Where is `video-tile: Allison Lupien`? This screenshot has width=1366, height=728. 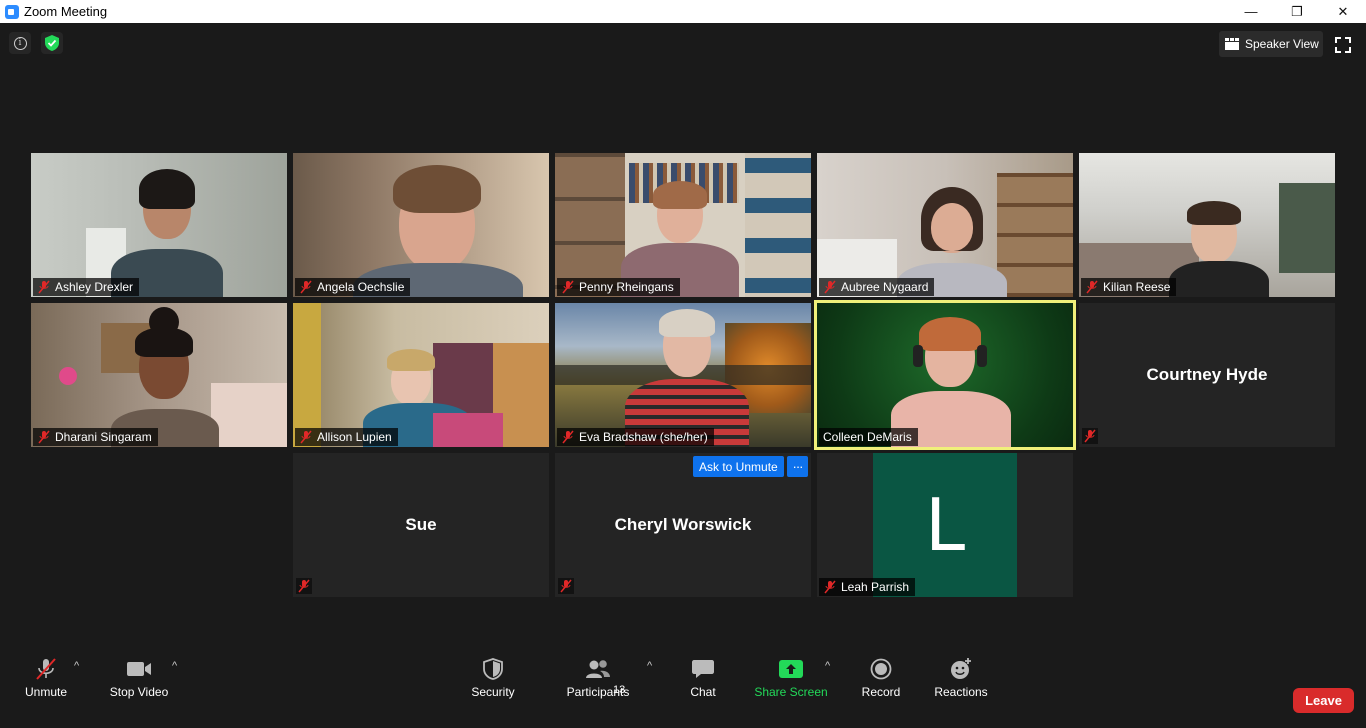 video-tile: Allison Lupien is located at coordinates (421, 375).